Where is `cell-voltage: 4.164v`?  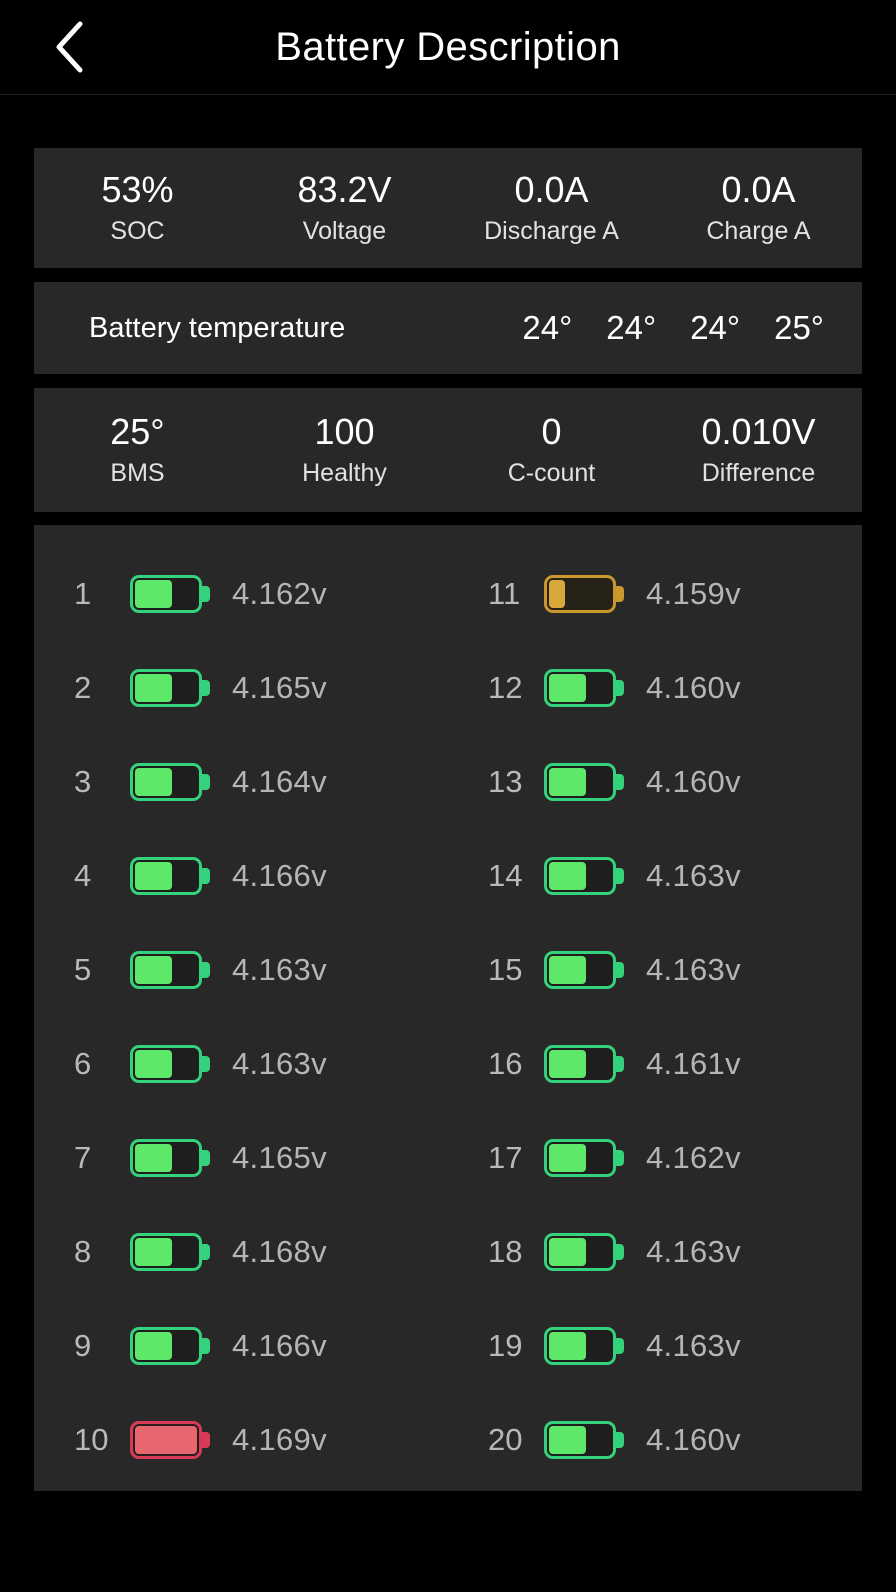 cell-voltage: 4.164v is located at coordinates (279, 781).